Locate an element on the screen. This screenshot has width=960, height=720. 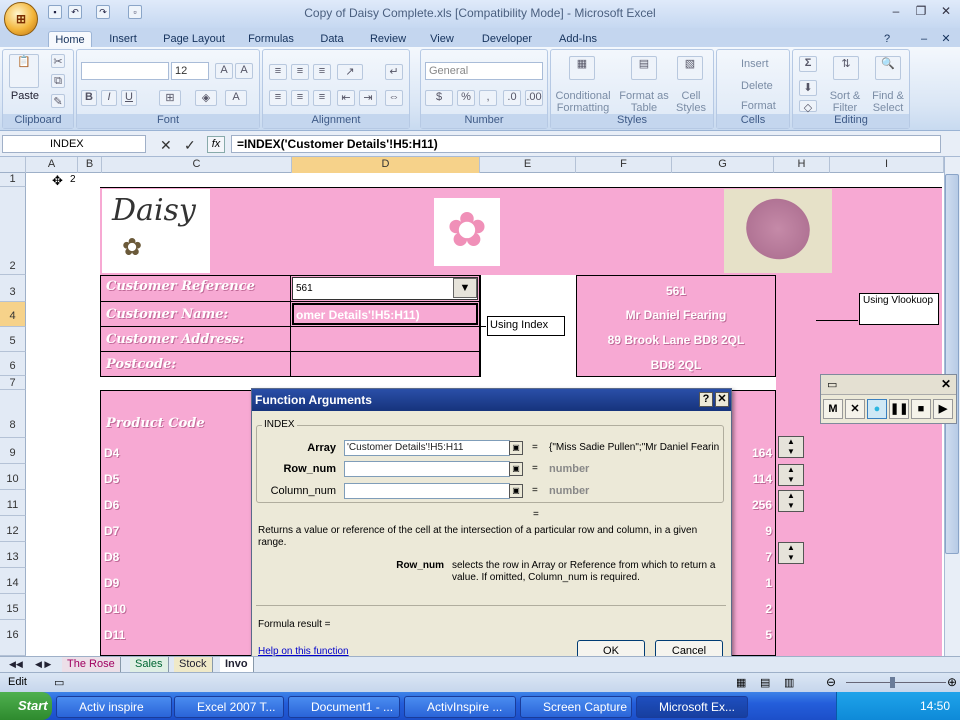
increase-decimal-icon: .0 is located at coordinates (512, 98).